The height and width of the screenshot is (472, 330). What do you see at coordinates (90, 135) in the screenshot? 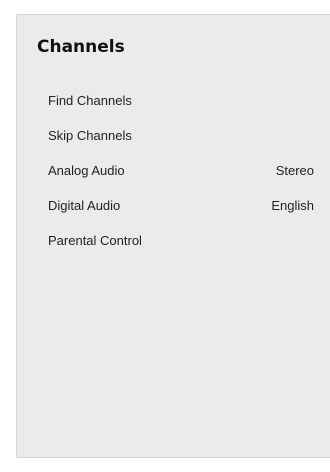
I see `menu-item-label: Skip Channels` at bounding box center [90, 135].